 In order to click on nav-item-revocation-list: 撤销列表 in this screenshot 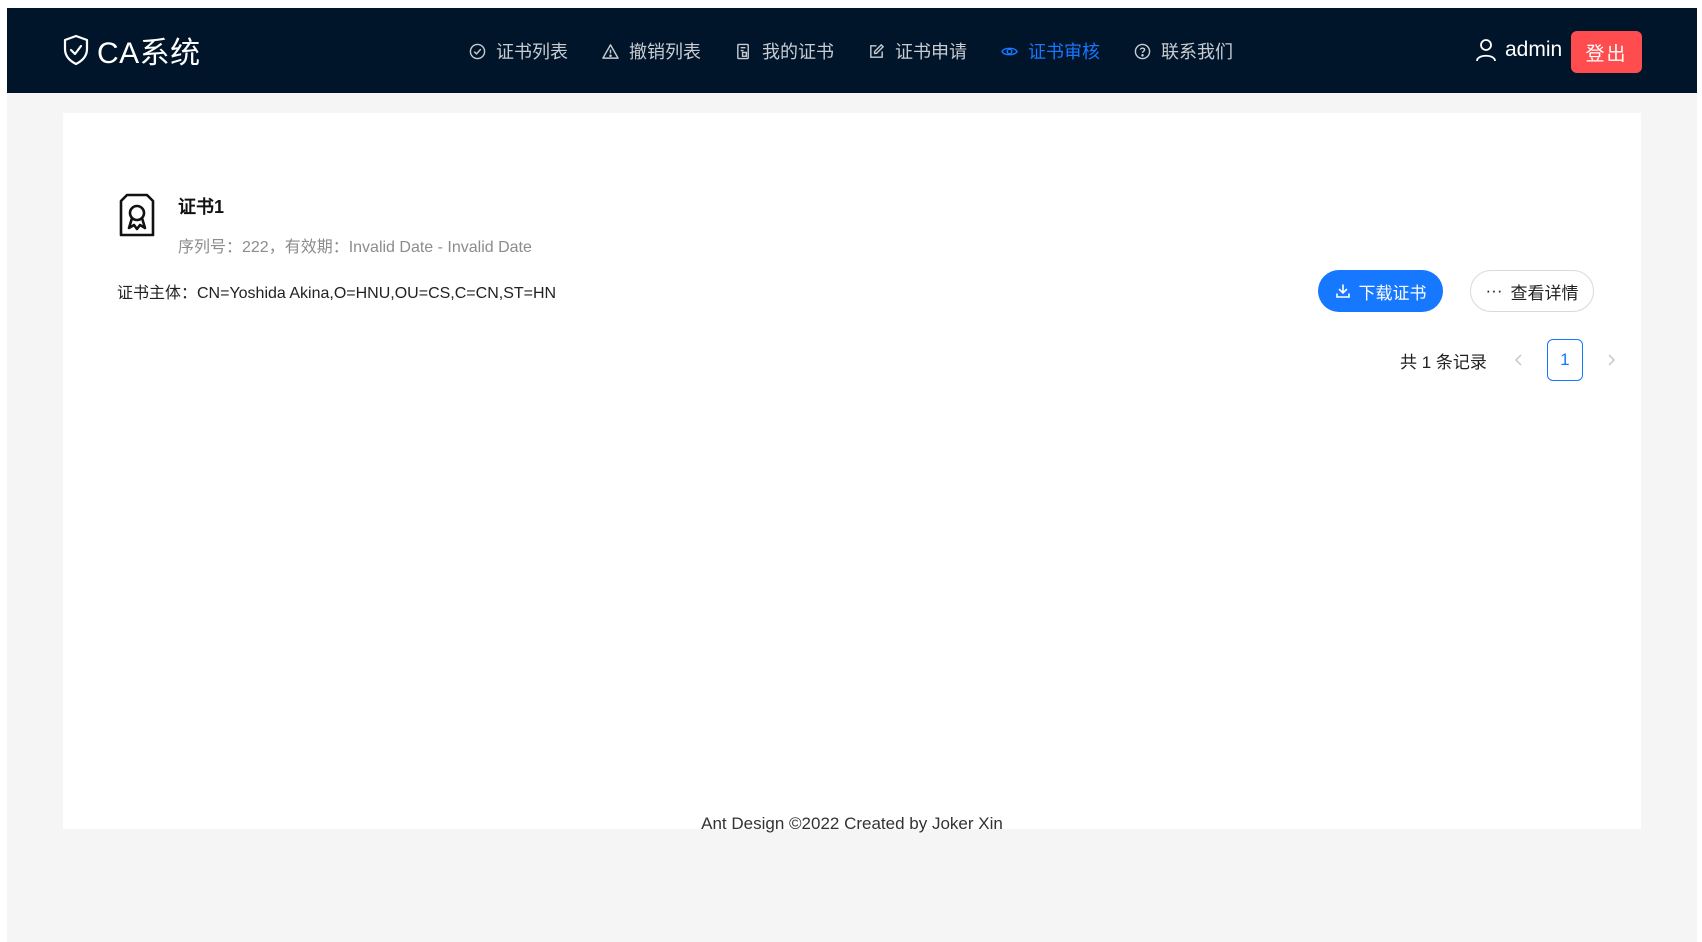, I will do `click(651, 51)`.